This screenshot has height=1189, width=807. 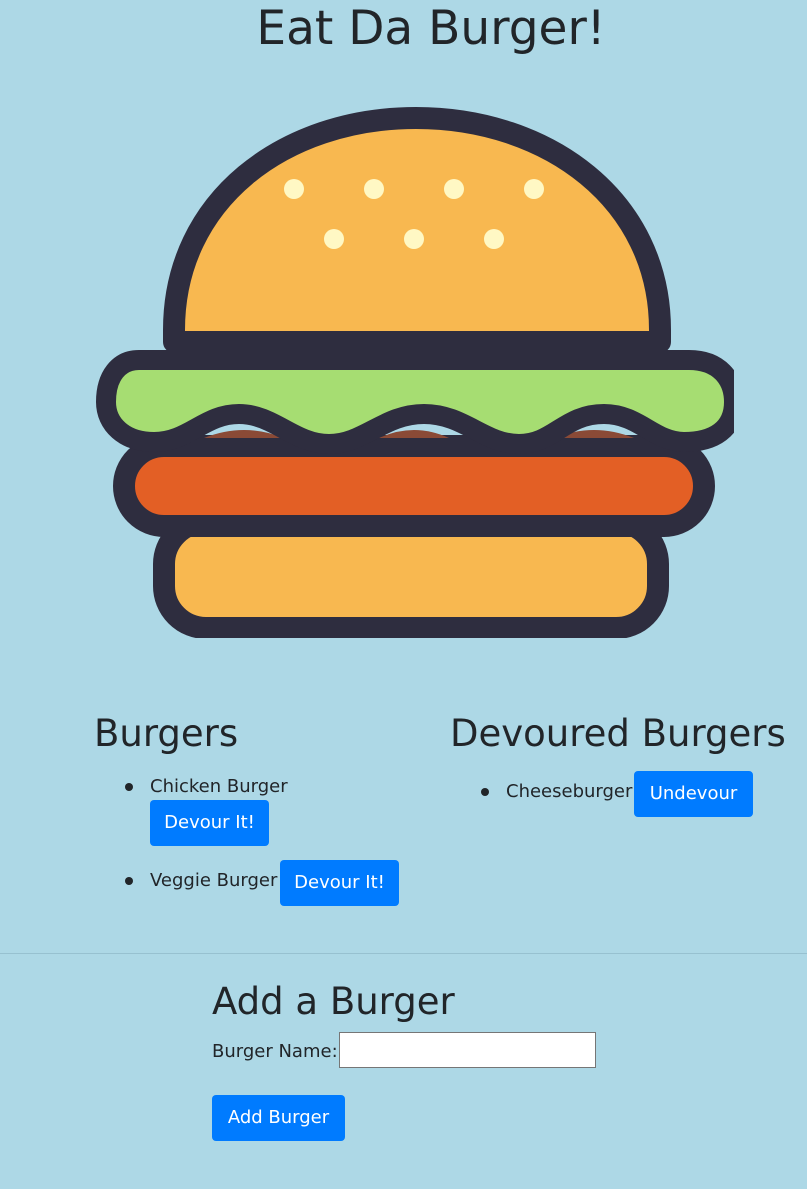 I want to click on burger-item-name: Chicken Burger, so click(x=219, y=786).